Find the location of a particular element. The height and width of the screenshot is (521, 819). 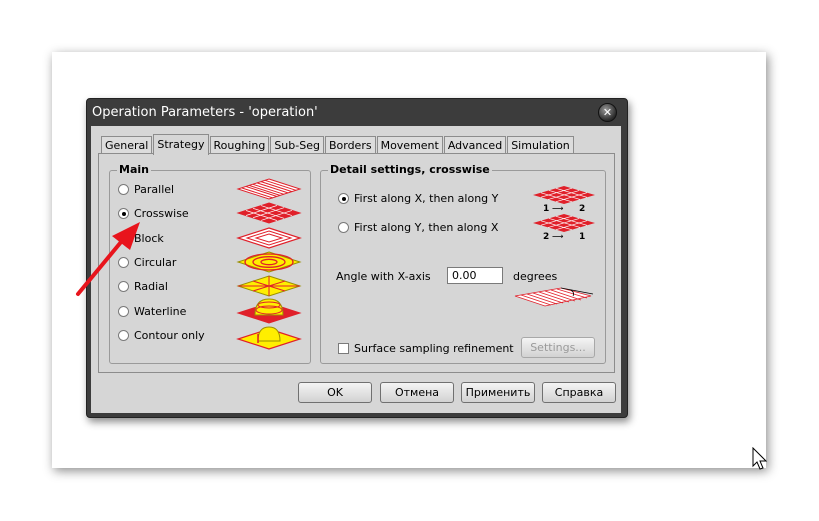

close-icon: ✕ is located at coordinates (607, 112).